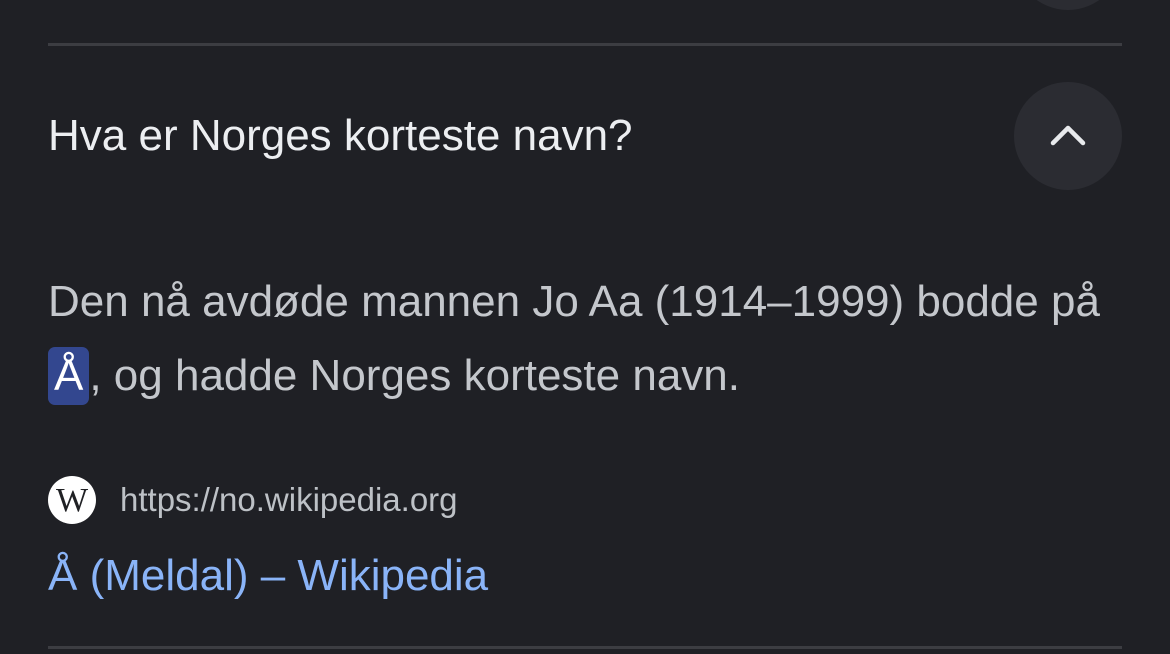 Image resolution: width=1170 pixels, height=654 pixels. I want to click on favicon-glyph: W, so click(72, 500).